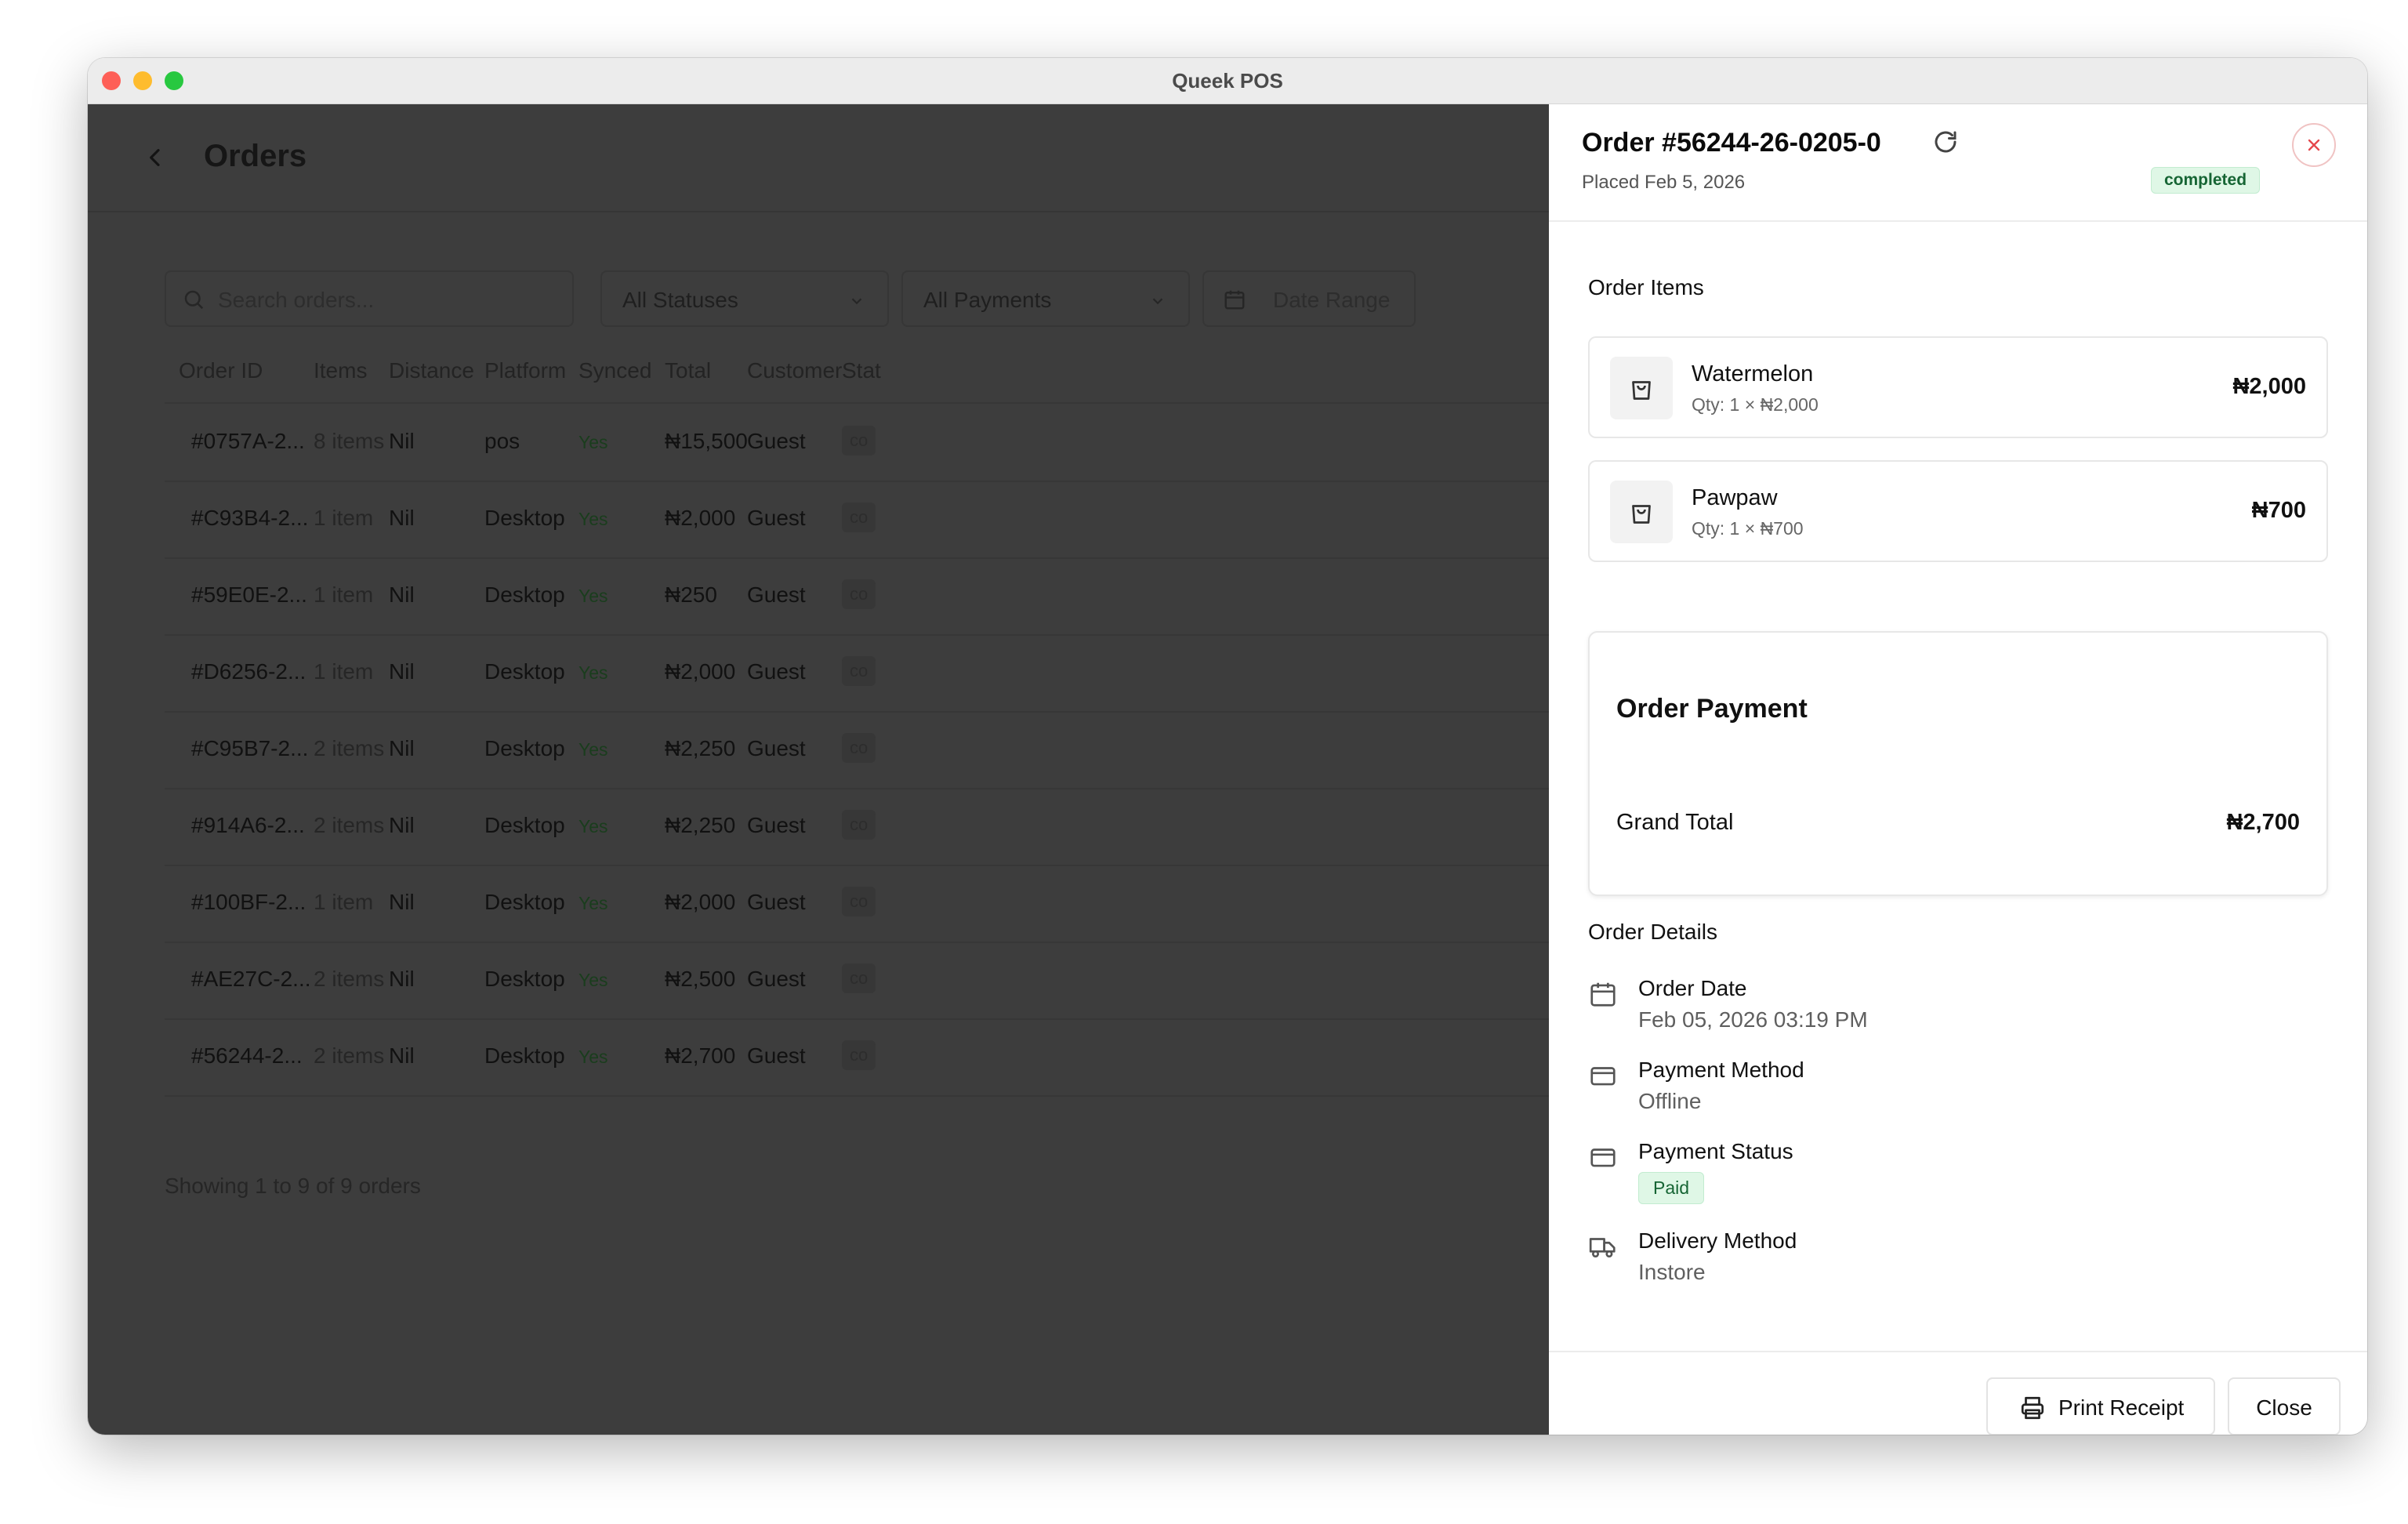 Image resolution: width=2408 pixels, height=1524 pixels. What do you see at coordinates (2100, 1406) in the screenshot?
I see `print-receipt-button: Print Receipt` at bounding box center [2100, 1406].